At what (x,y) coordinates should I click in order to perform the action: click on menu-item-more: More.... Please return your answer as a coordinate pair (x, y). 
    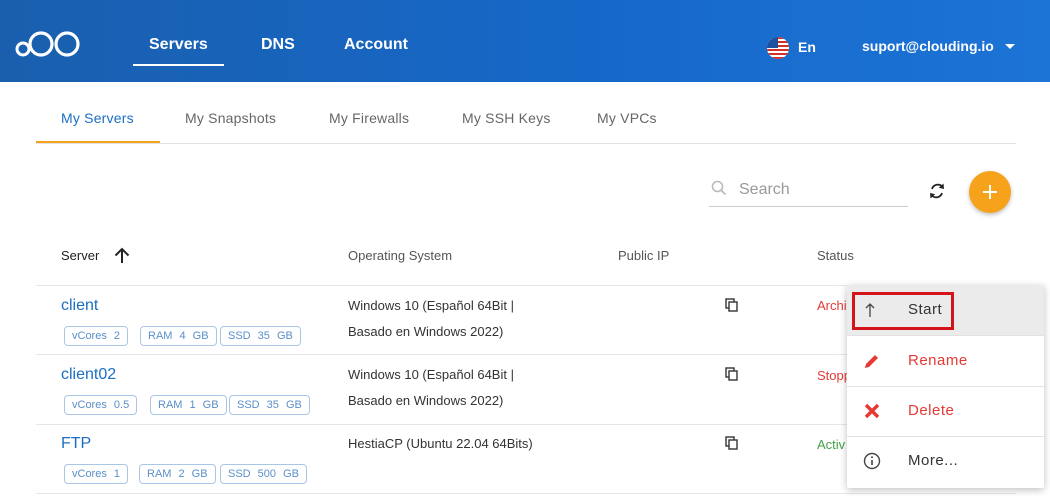
    Looking at the image, I should click on (945, 461).